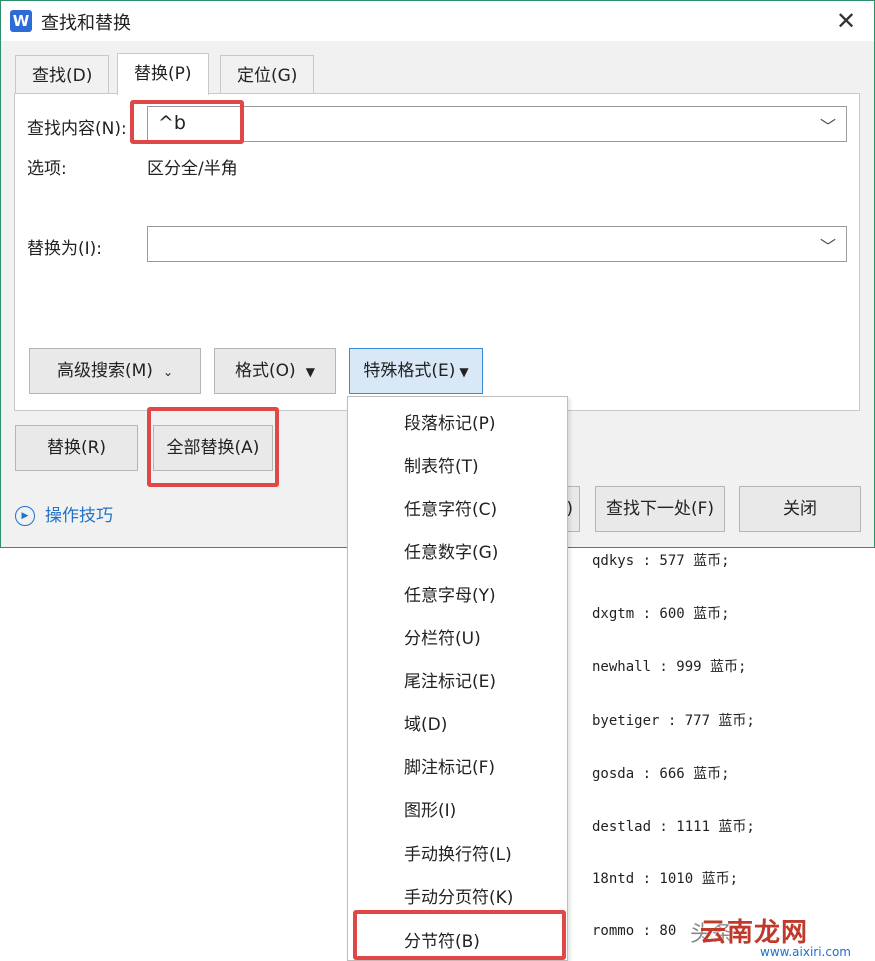  Describe the element at coordinates (441, 464) in the screenshot. I see `menu-item-tab: 制表符(T)` at that location.